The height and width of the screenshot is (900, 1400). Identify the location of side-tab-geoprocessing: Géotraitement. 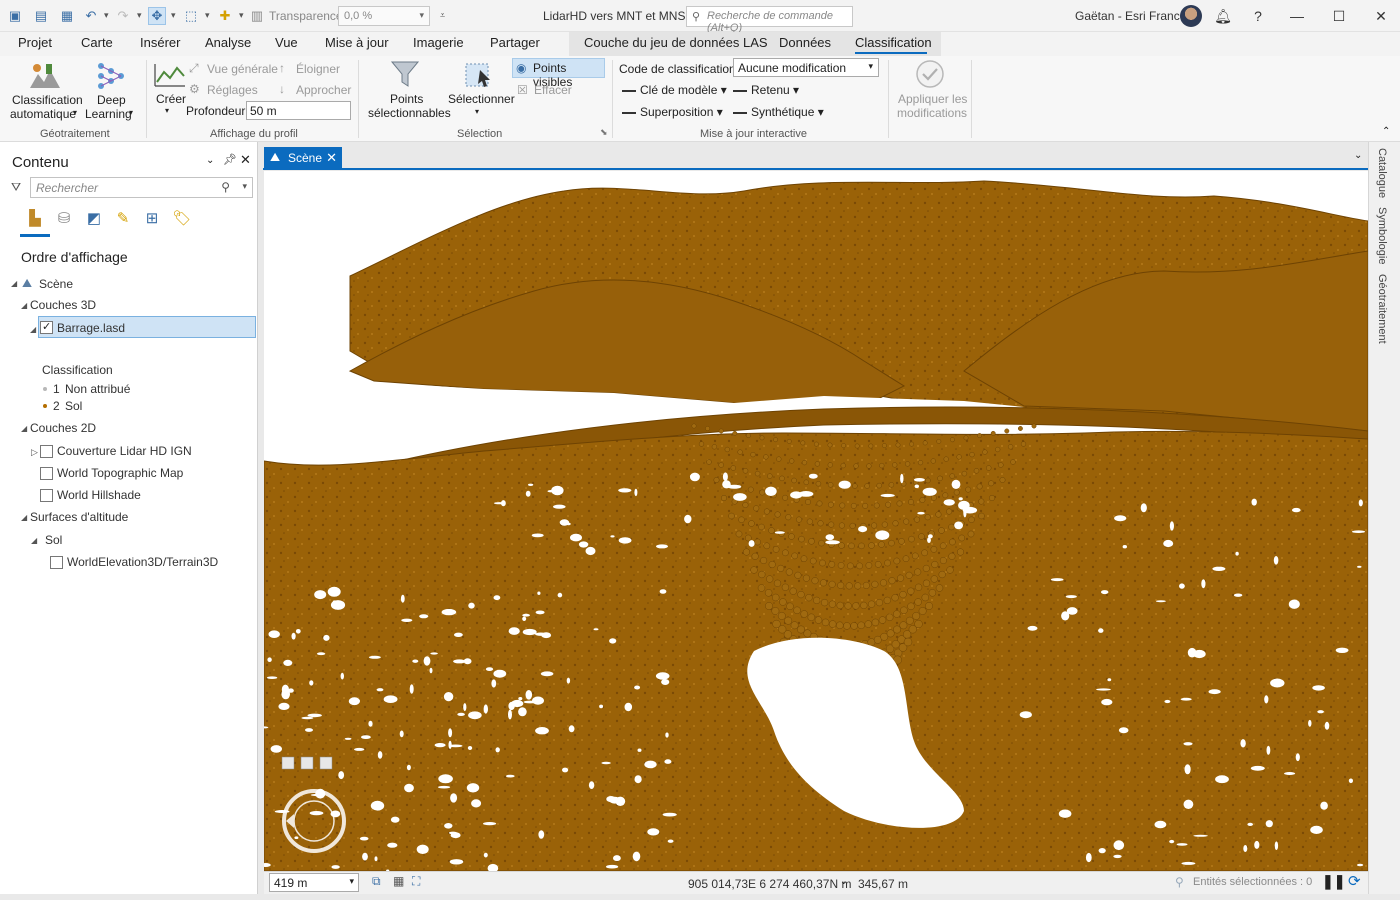
(1382, 309).